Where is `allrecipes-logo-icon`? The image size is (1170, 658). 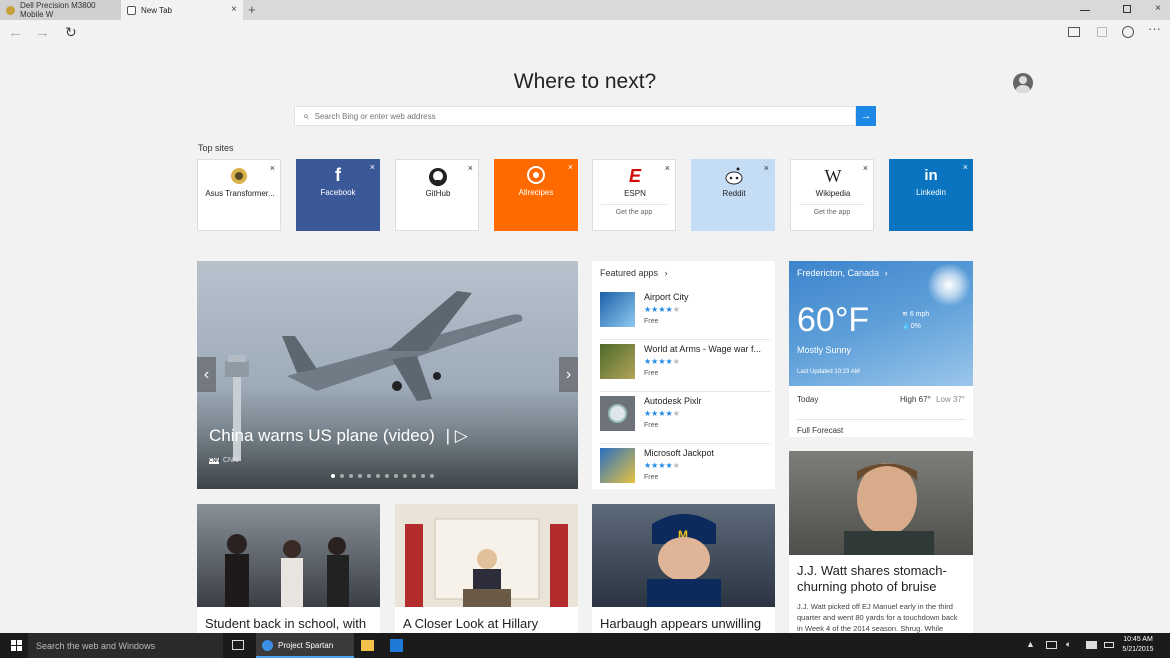 allrecipes-logo-icon is located at coordinates (536, 175).